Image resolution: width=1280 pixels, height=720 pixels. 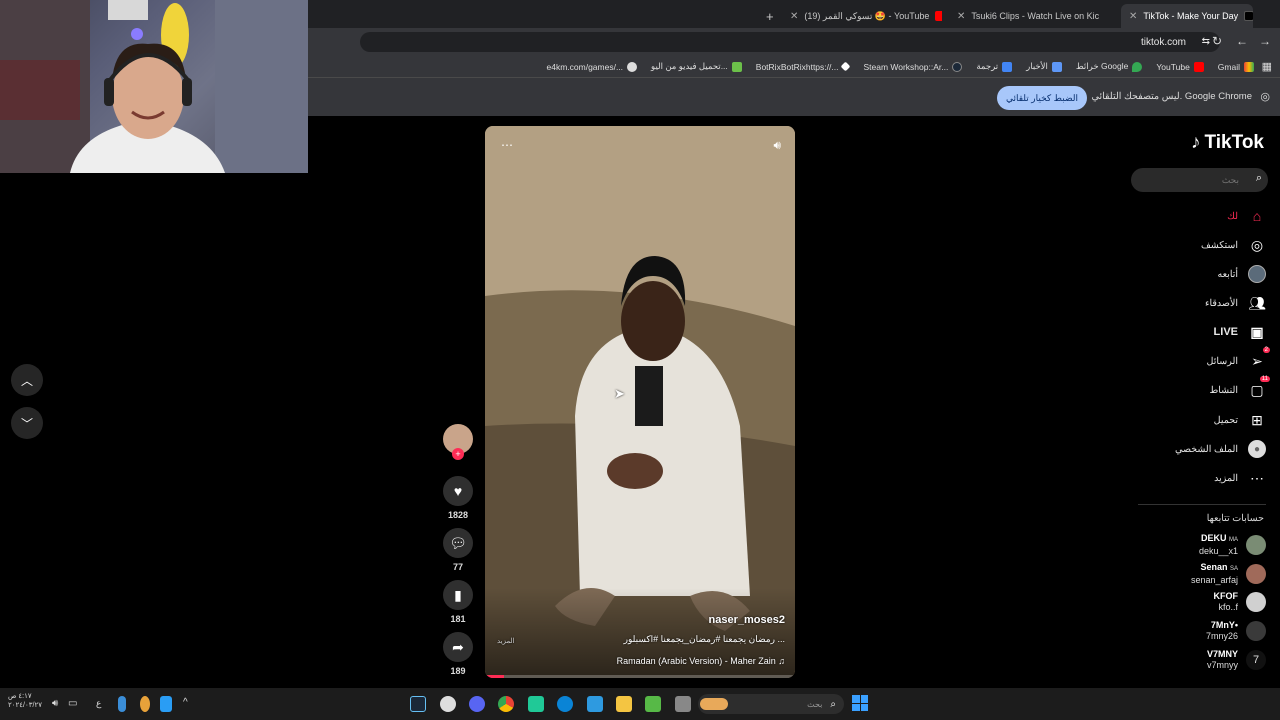 I want to click on nav-messages: الرسائل ➢ 2, so click(x=1238, y=359).